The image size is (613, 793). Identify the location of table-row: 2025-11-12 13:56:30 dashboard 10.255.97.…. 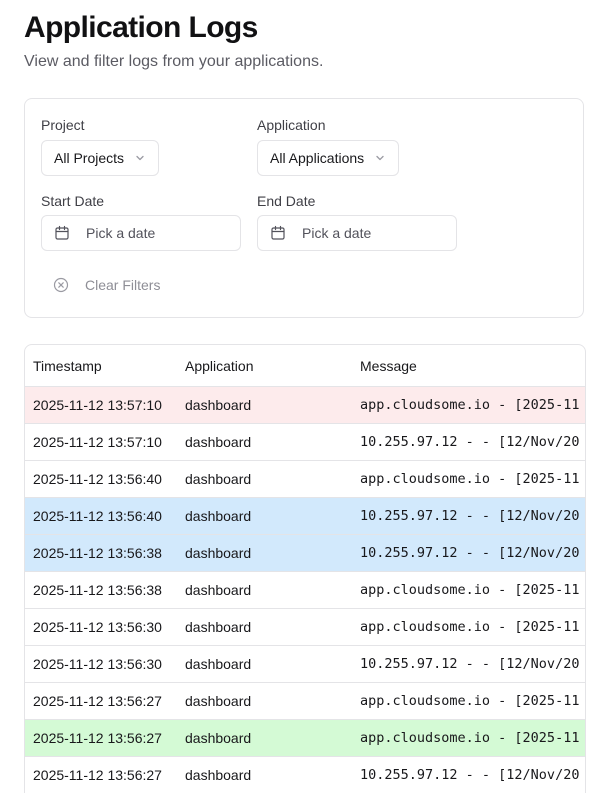
(305, 664).